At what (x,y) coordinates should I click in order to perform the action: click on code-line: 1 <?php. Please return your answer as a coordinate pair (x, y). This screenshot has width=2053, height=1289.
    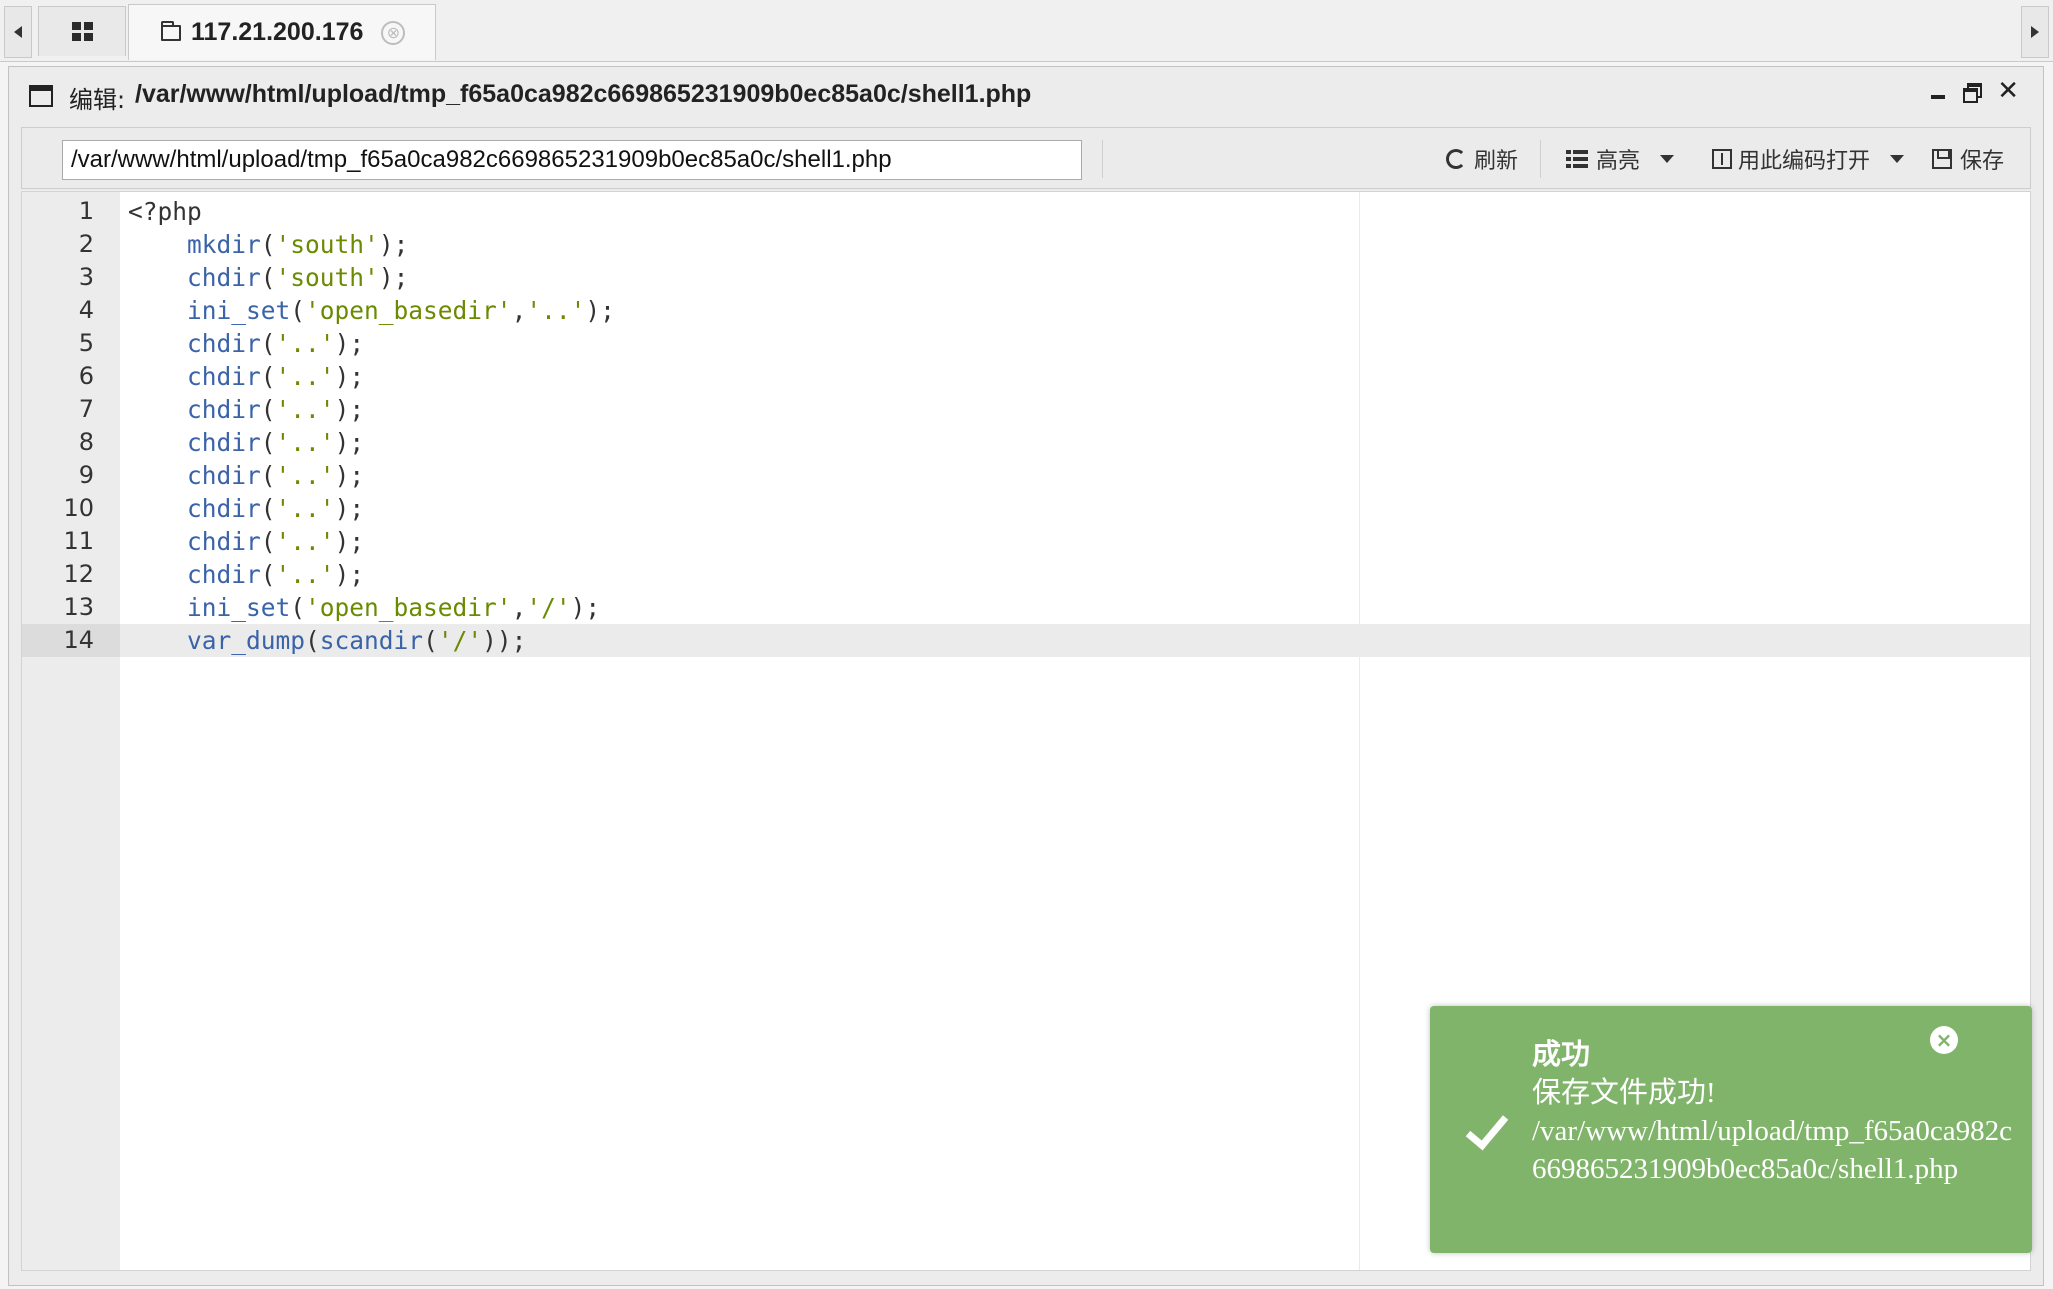
    Looking at the image, I should click on (1026, 211).